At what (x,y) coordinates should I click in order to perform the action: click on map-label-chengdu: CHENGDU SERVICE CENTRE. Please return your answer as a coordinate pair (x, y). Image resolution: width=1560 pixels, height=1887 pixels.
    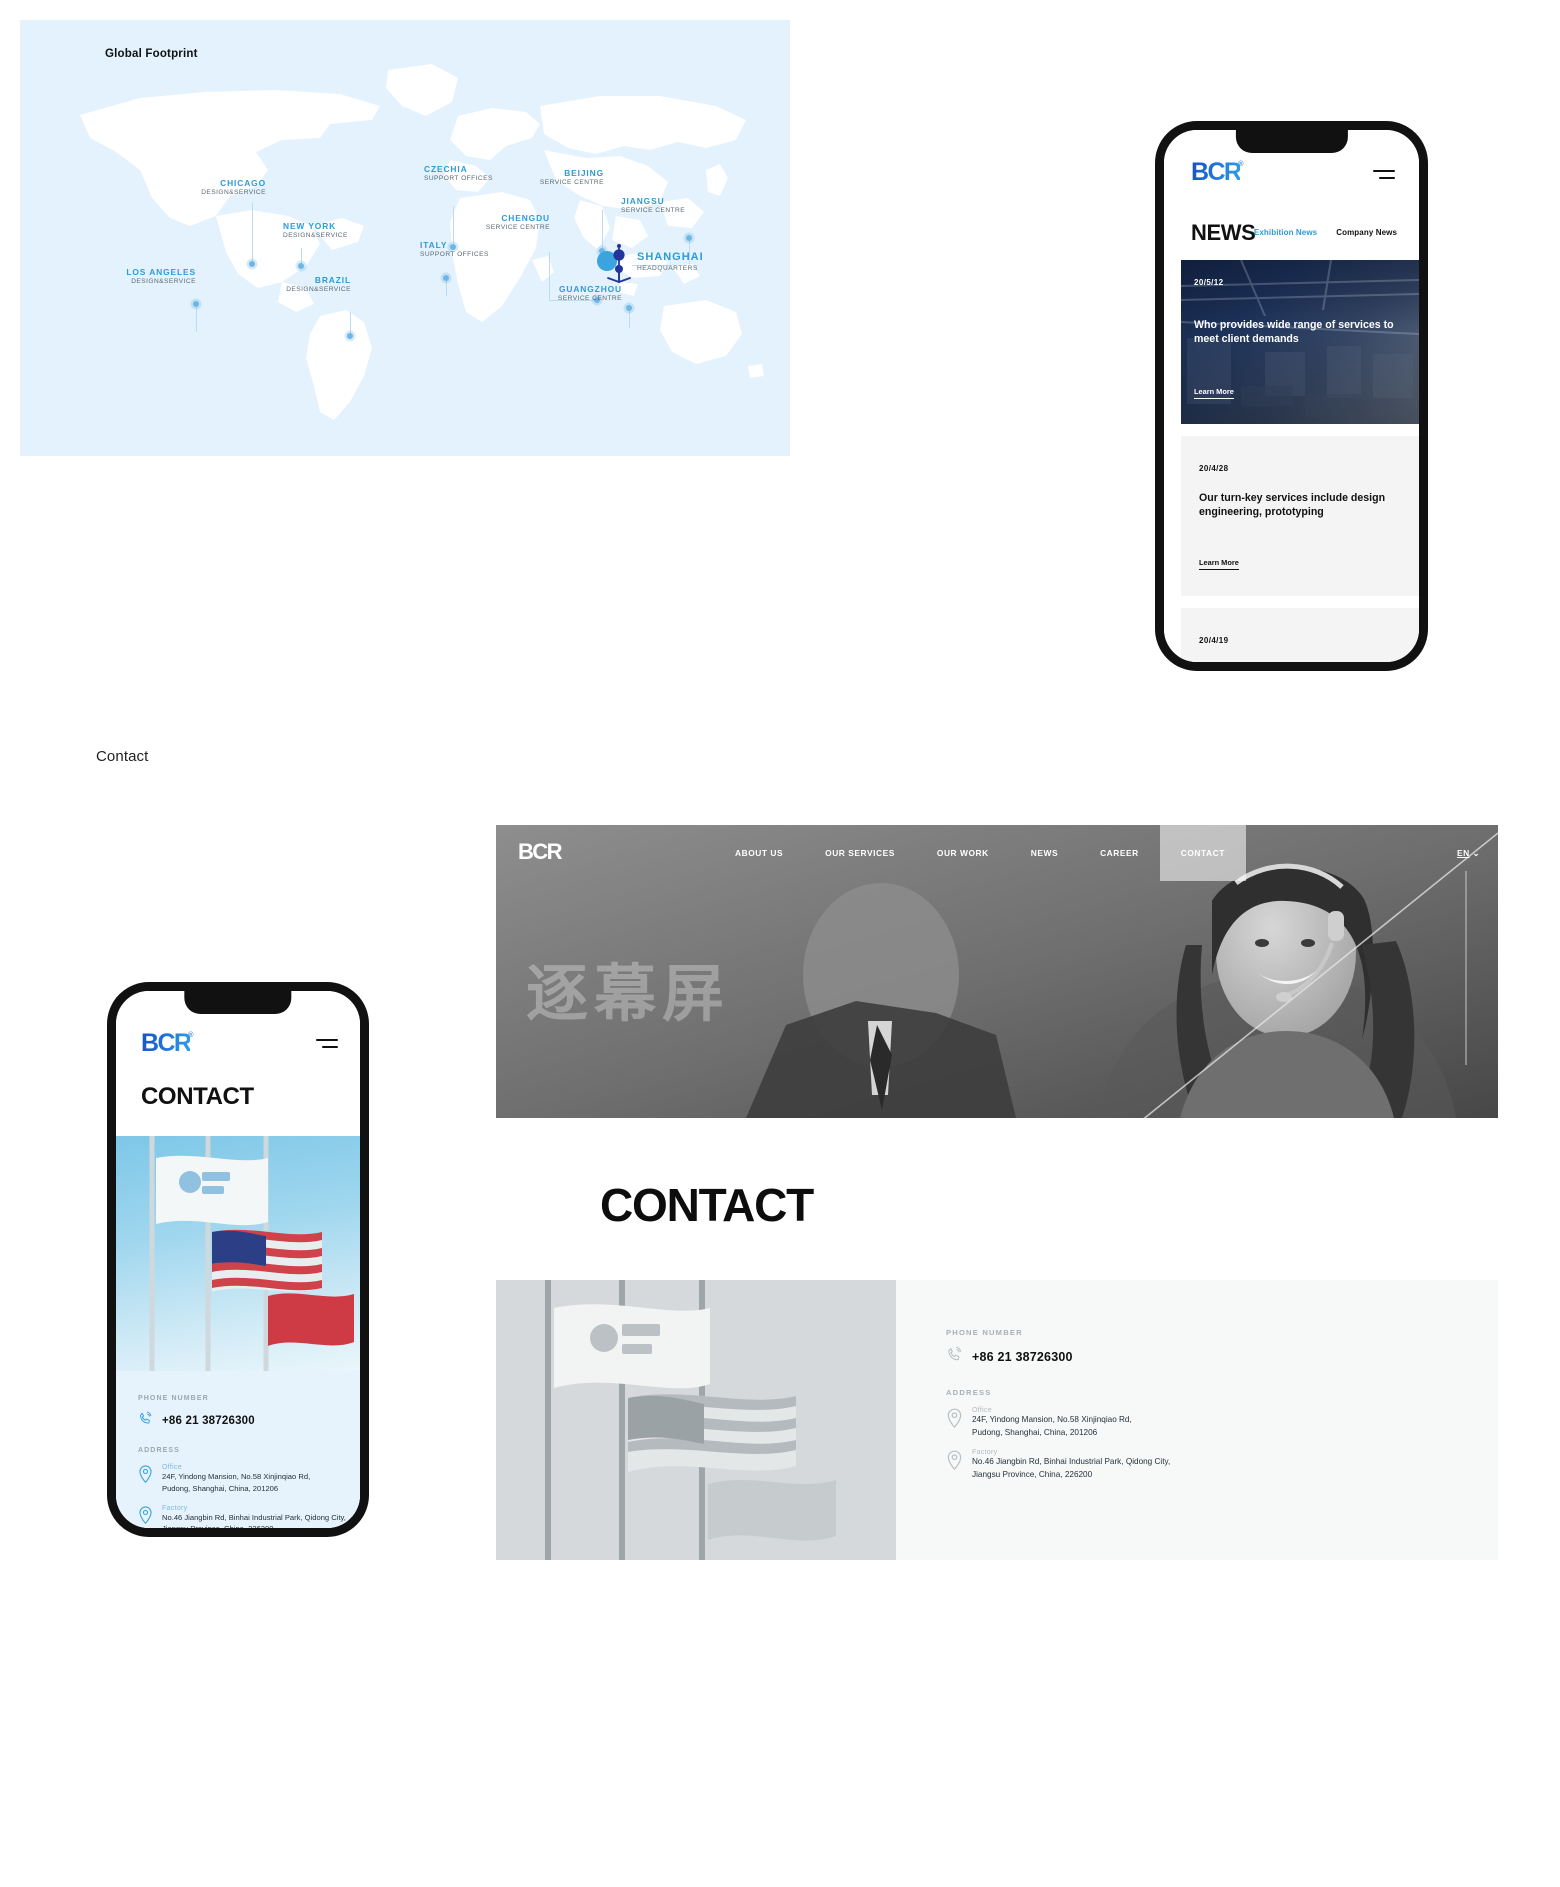
    Looking at the image, I should click on (517, 222).